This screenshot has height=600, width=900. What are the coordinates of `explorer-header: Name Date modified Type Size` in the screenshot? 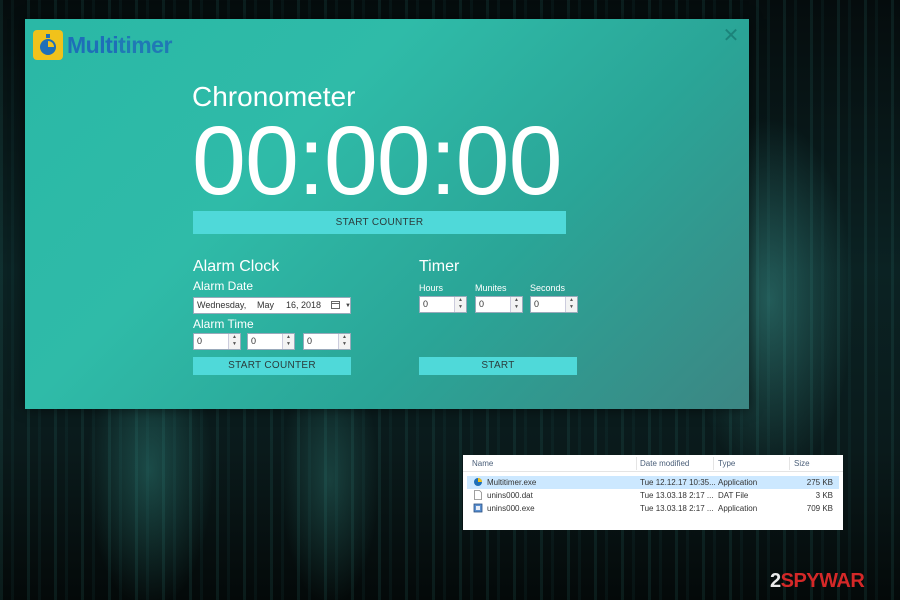 It's located at (653, 463).